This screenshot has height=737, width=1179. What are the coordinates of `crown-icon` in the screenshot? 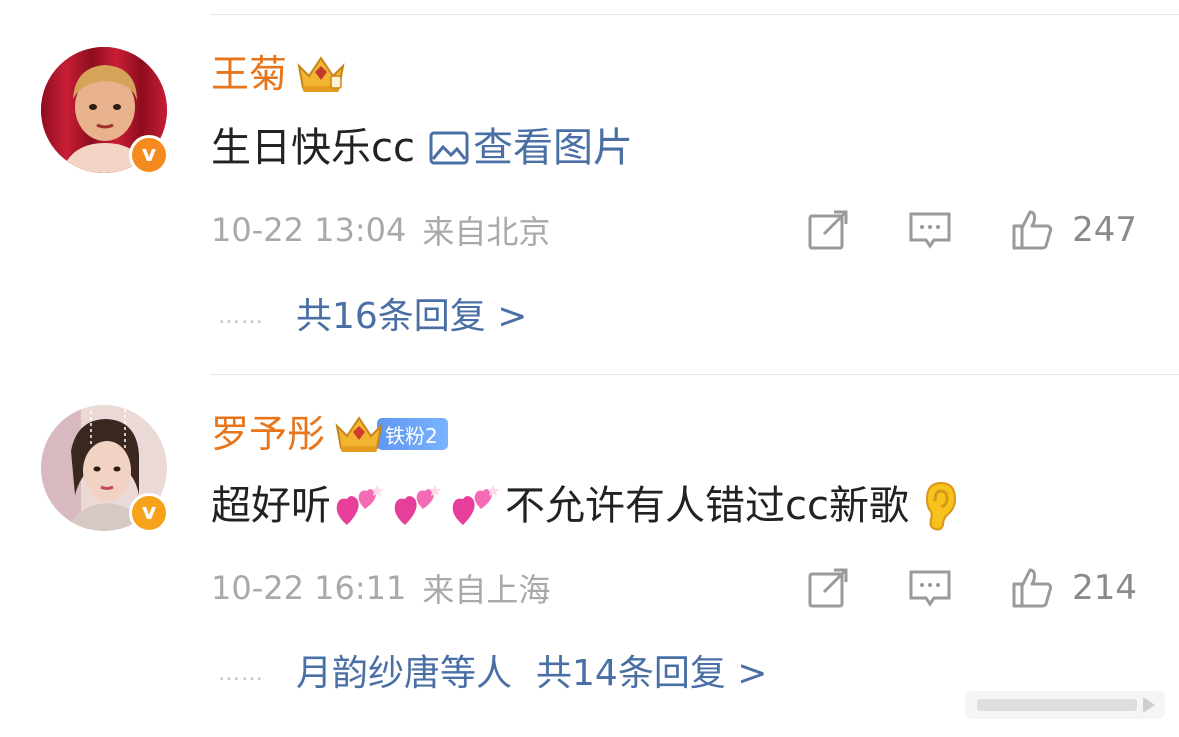 It's located at (359, 434).